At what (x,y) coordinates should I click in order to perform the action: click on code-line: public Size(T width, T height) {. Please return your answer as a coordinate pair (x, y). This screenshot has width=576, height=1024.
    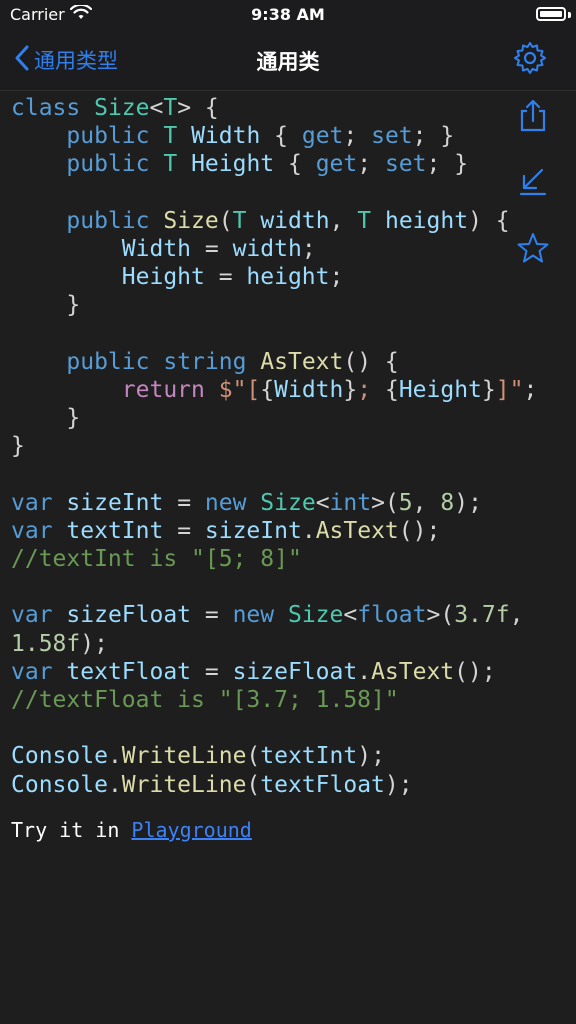
    Looking at the image, I should click on (274, 221).